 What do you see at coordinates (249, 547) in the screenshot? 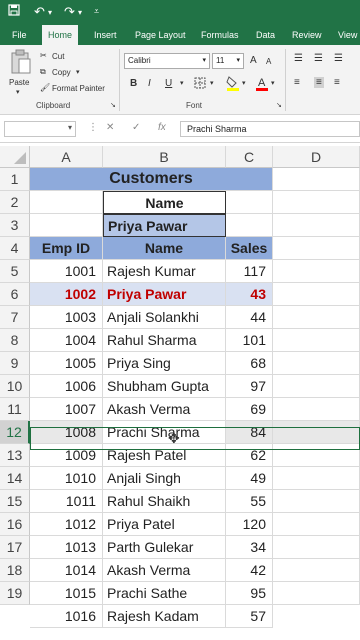
I see `cell-sales: 34` at bounding box center [249, 547].